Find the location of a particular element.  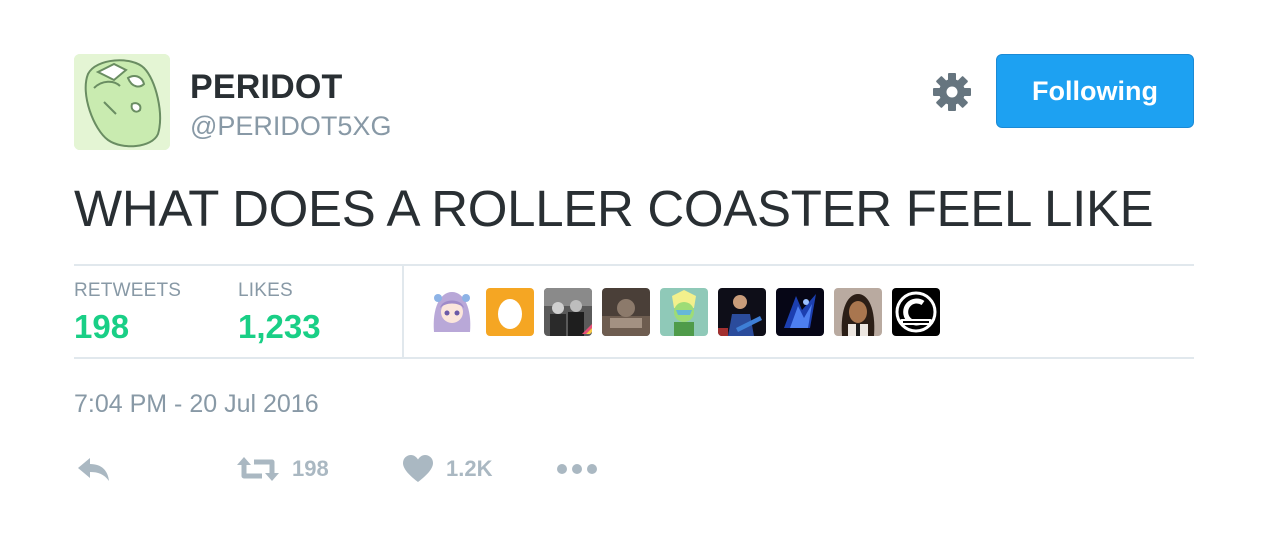

reply-button is located at coordinates (94, 469).